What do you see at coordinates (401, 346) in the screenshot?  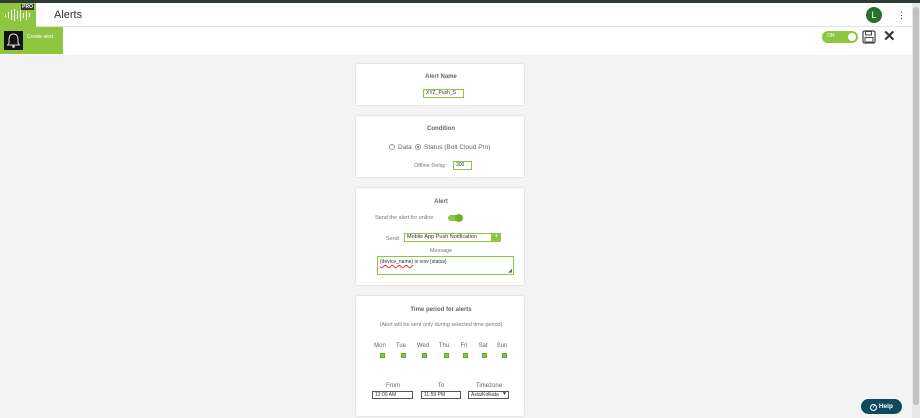 I see `day-label-tue: Tue` at bounding box center [401, 346].